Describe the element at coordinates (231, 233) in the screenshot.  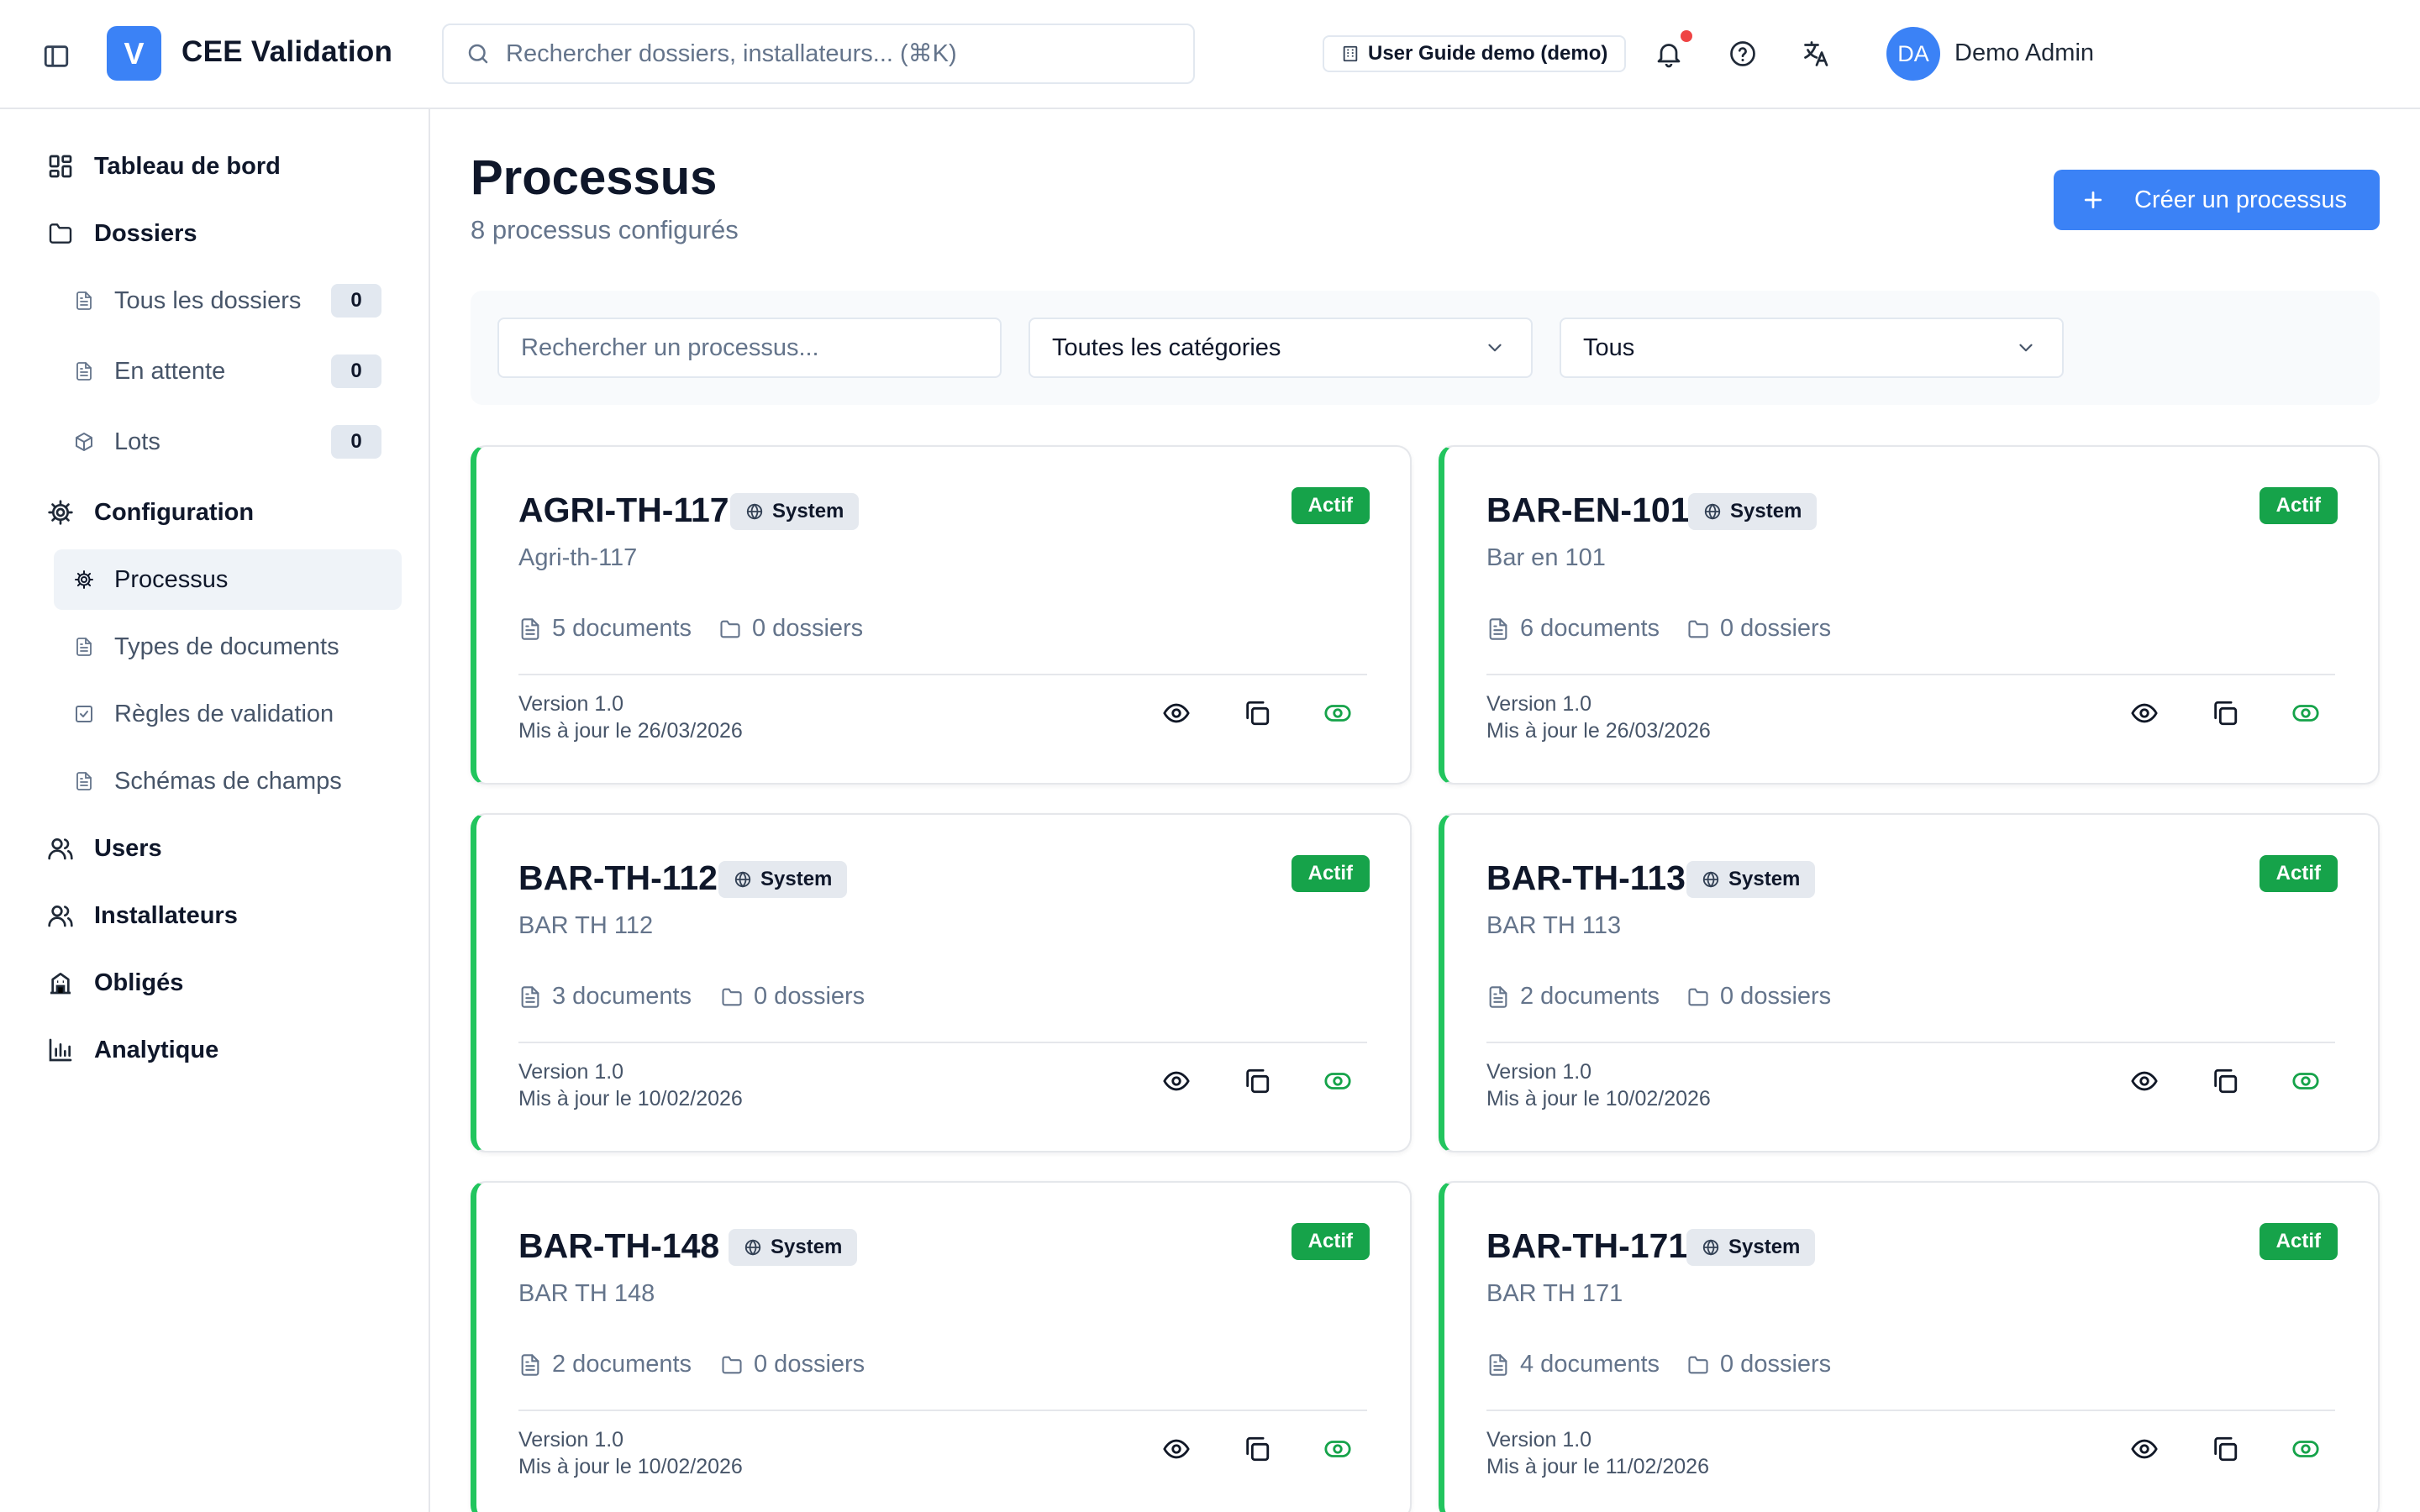
I see `sidebar-item-dossiers: Dossiers` at that location.